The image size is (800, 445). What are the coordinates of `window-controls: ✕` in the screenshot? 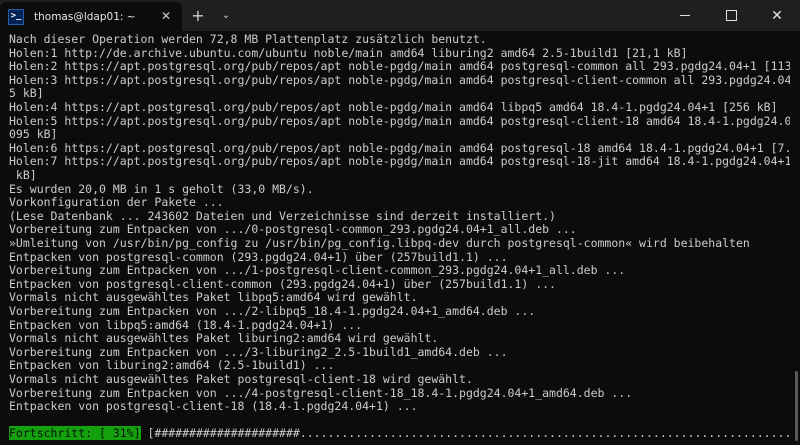 It's located at (731, 15).